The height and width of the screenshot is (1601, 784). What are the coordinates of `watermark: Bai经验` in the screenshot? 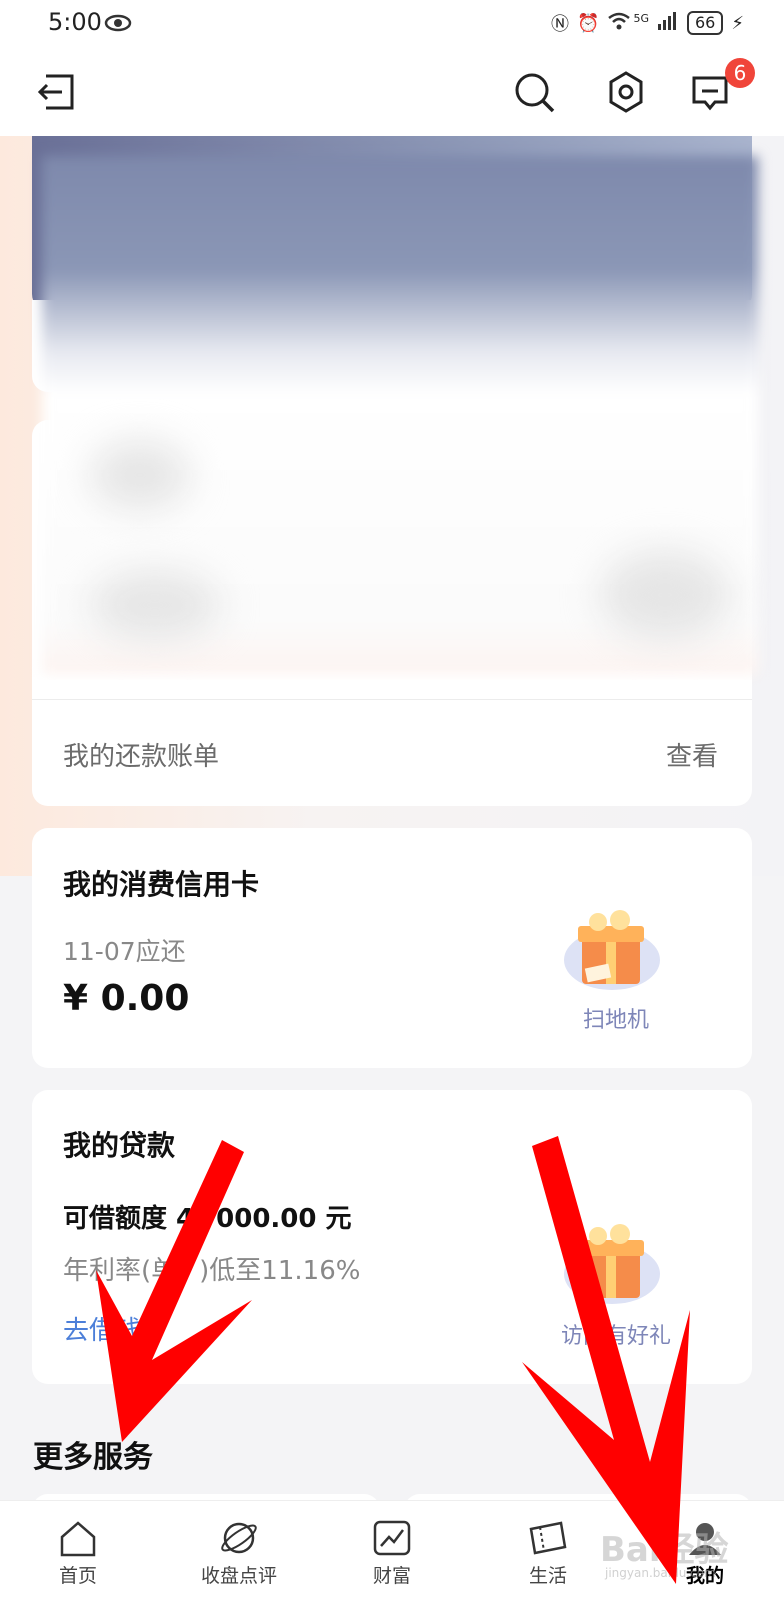 It's located at (664, 1550).